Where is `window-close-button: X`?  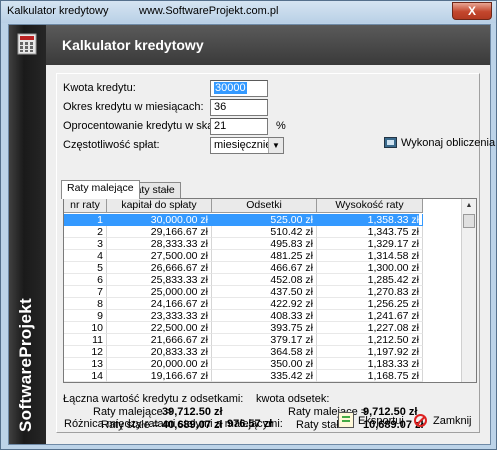 window-close-button: X is located at coordinates (472, 11).